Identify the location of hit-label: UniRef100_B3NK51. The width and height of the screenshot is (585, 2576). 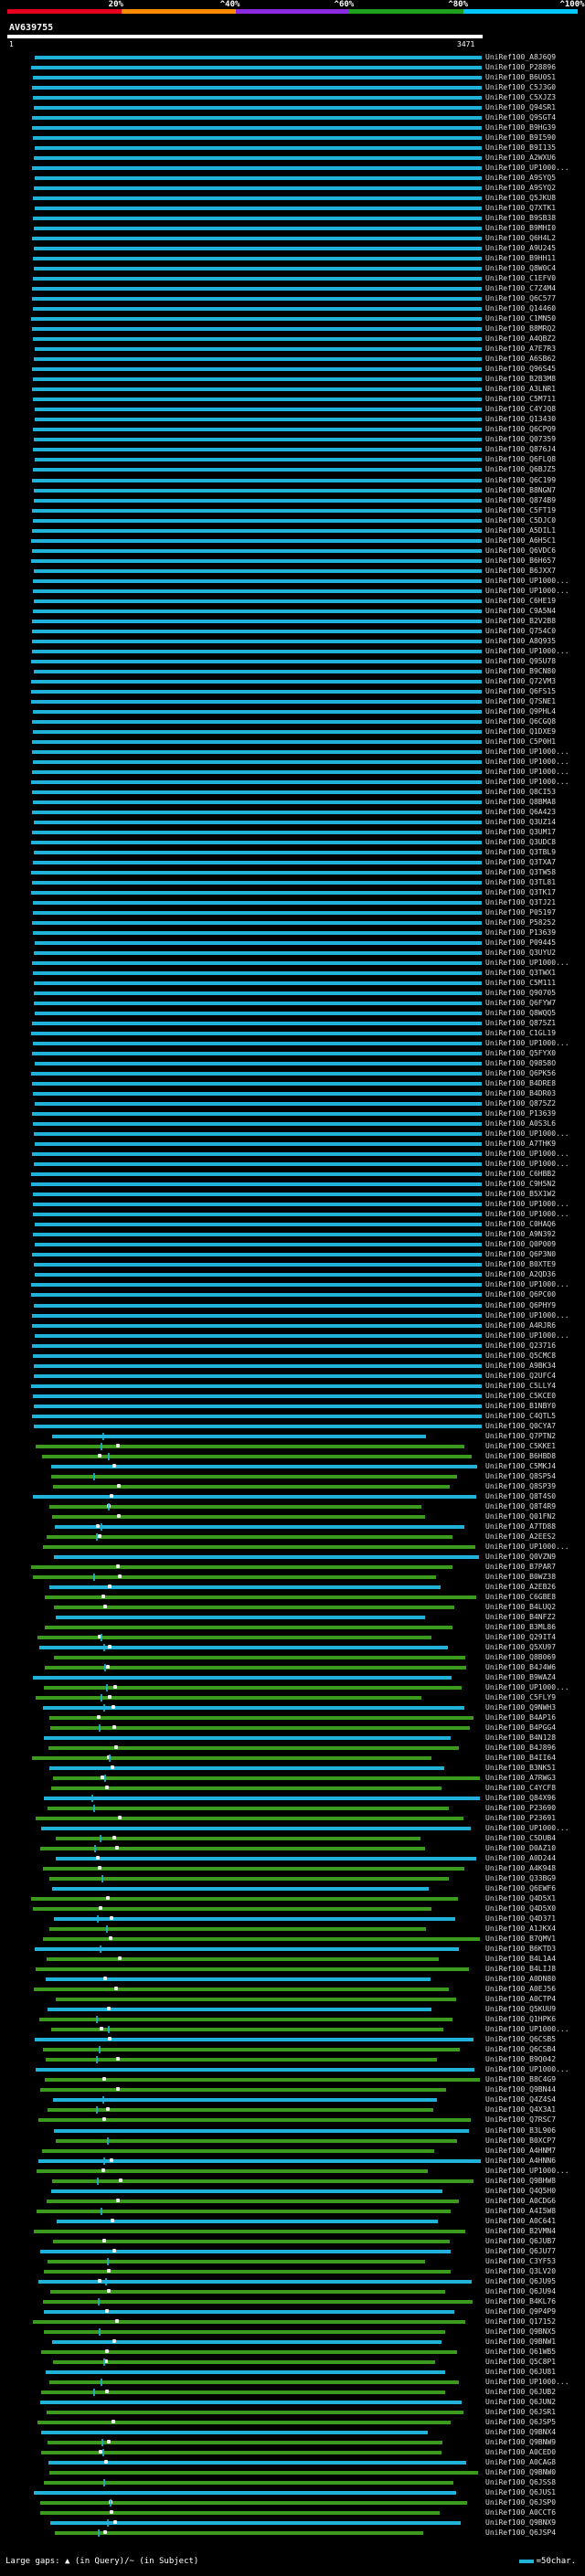
(535, 1768).